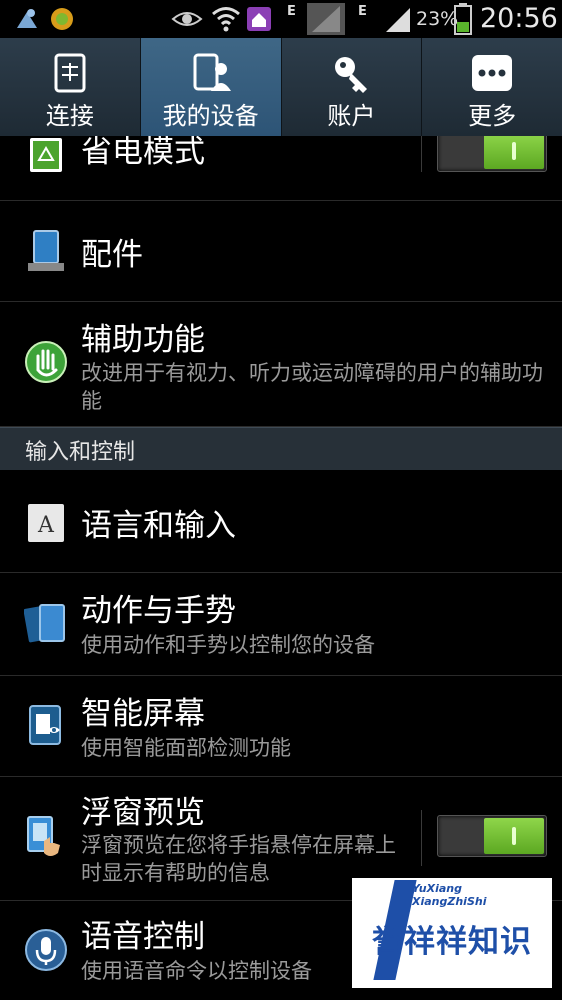 This screenshot has width=562, height=1000. I want to click on setting-title: 语言和输入, so click(158, 526).